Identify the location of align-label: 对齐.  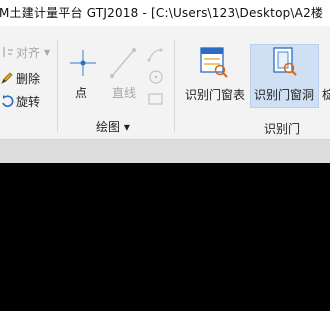
(28, 52).